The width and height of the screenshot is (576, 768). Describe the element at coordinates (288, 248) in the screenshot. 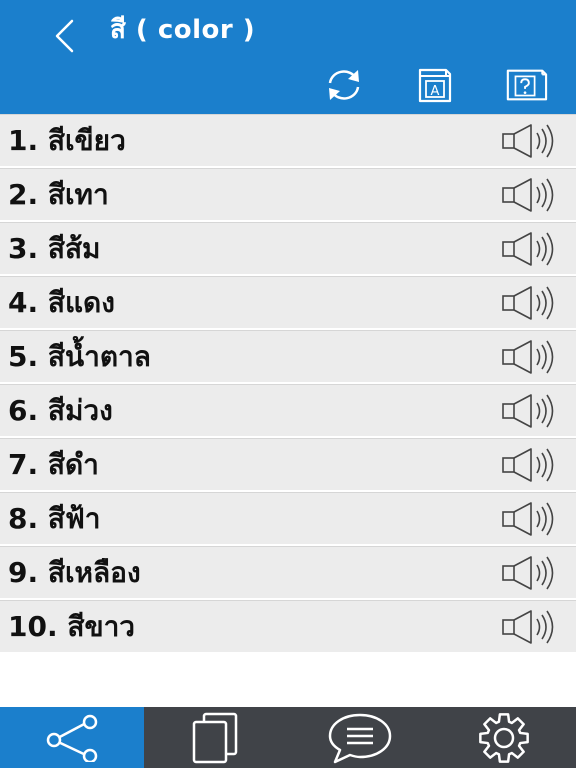

I see `list-item: 3. สีส้ม` at that location.